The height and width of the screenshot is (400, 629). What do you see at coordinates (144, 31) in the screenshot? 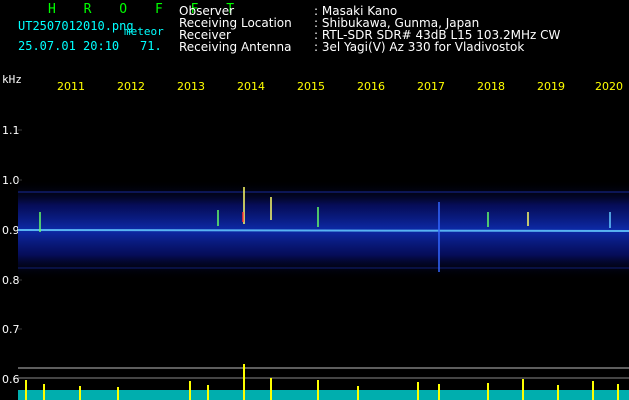
I see `detection-tag: meteor` at bounding box center [144, 31].